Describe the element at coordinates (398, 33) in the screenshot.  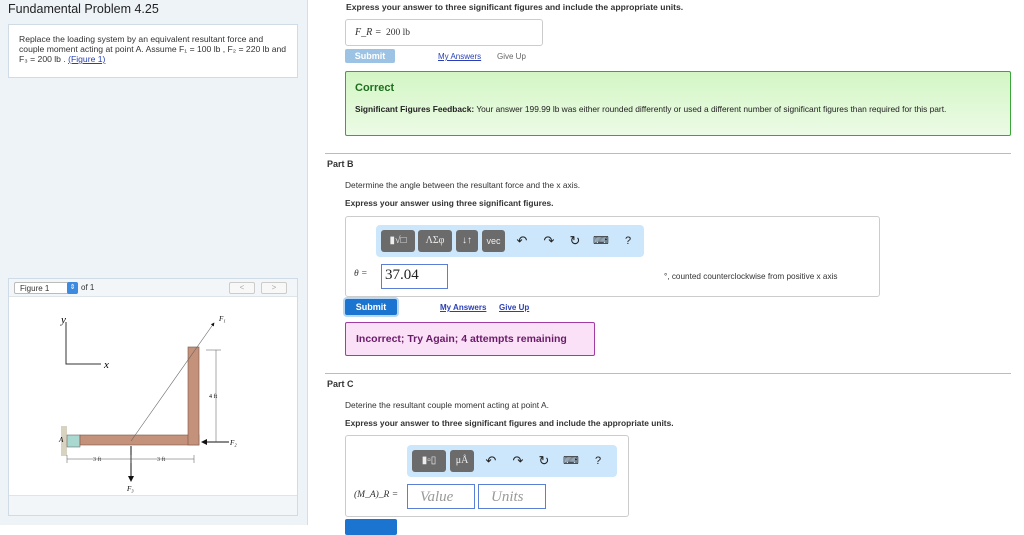
I see `part-a-answer: 200 lb` at that location.